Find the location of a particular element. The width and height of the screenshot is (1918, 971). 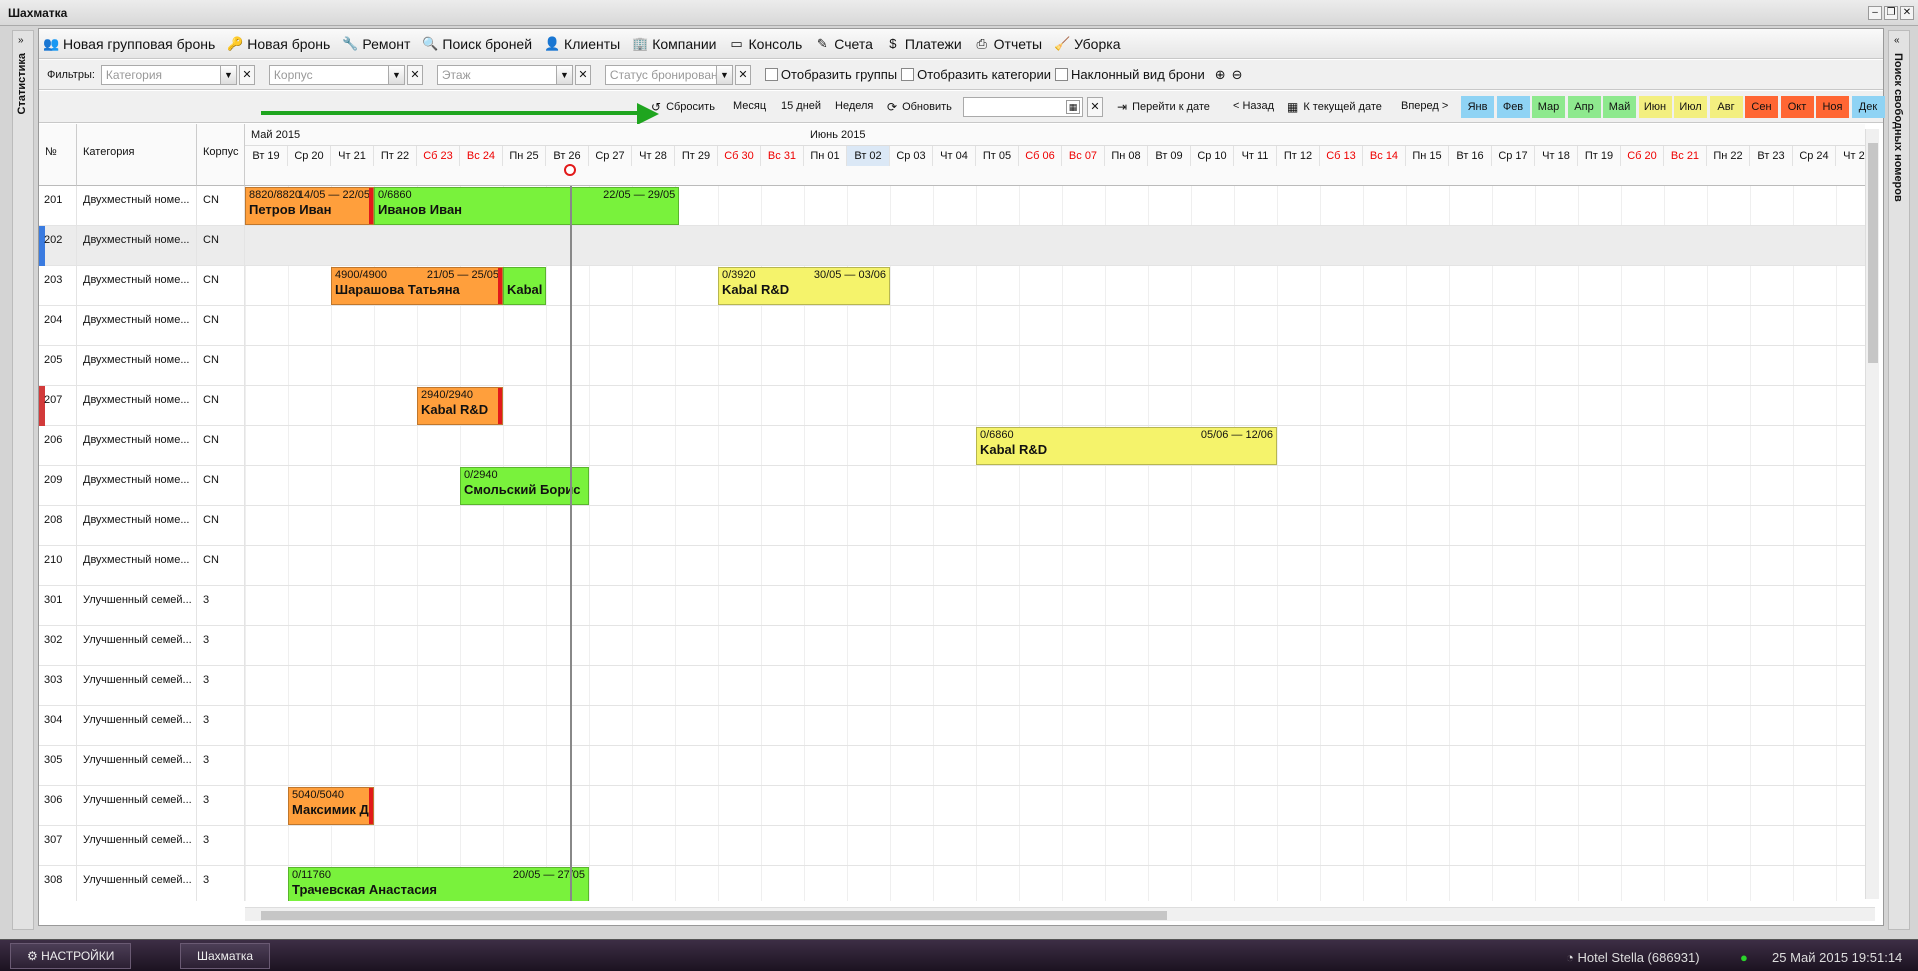

horizontal-scrollbar is located at coordinates (1060, 914).